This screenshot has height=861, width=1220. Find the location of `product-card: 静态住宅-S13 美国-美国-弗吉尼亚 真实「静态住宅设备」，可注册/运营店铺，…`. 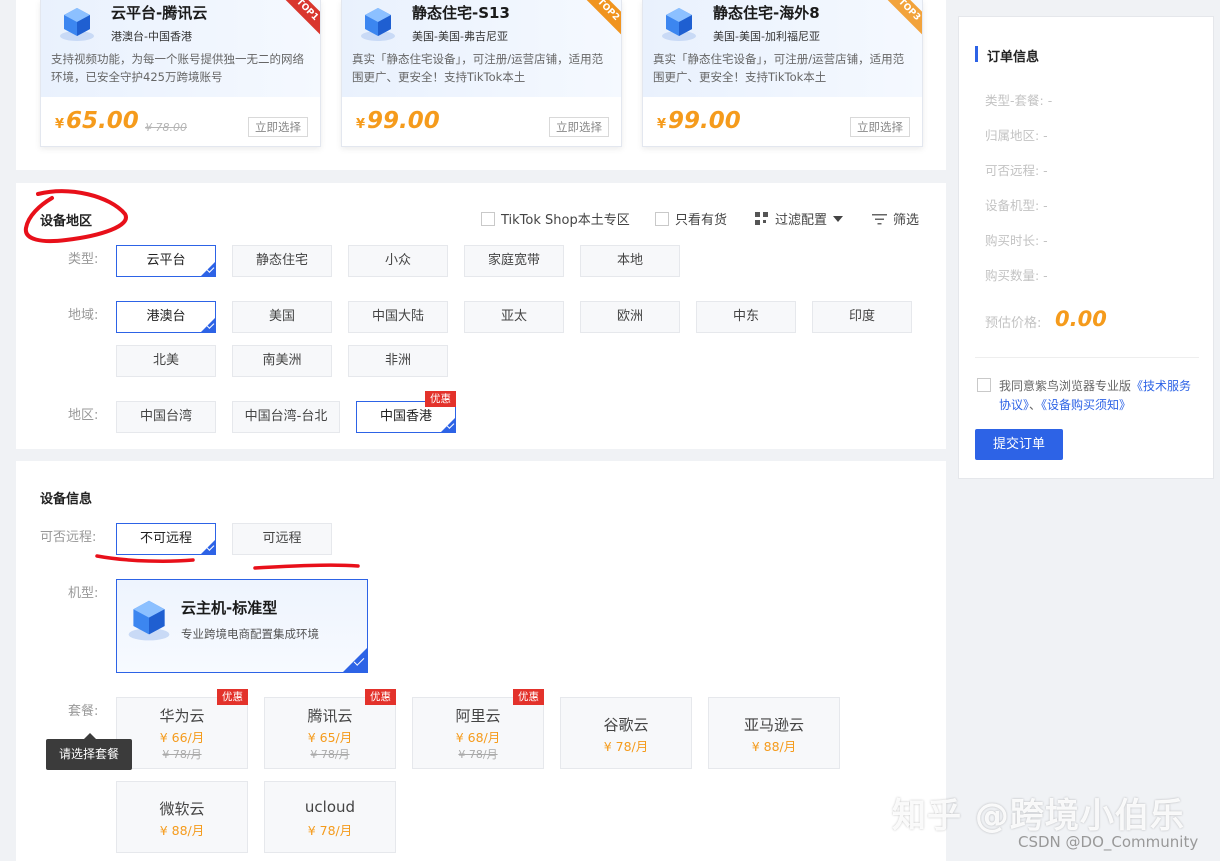

product-card: 静态住宅-S13 美国-美国-弗吉尼亚 真实「静态住宅设备」，可注册/运营店铺，… is located at coordinates (481, 73).